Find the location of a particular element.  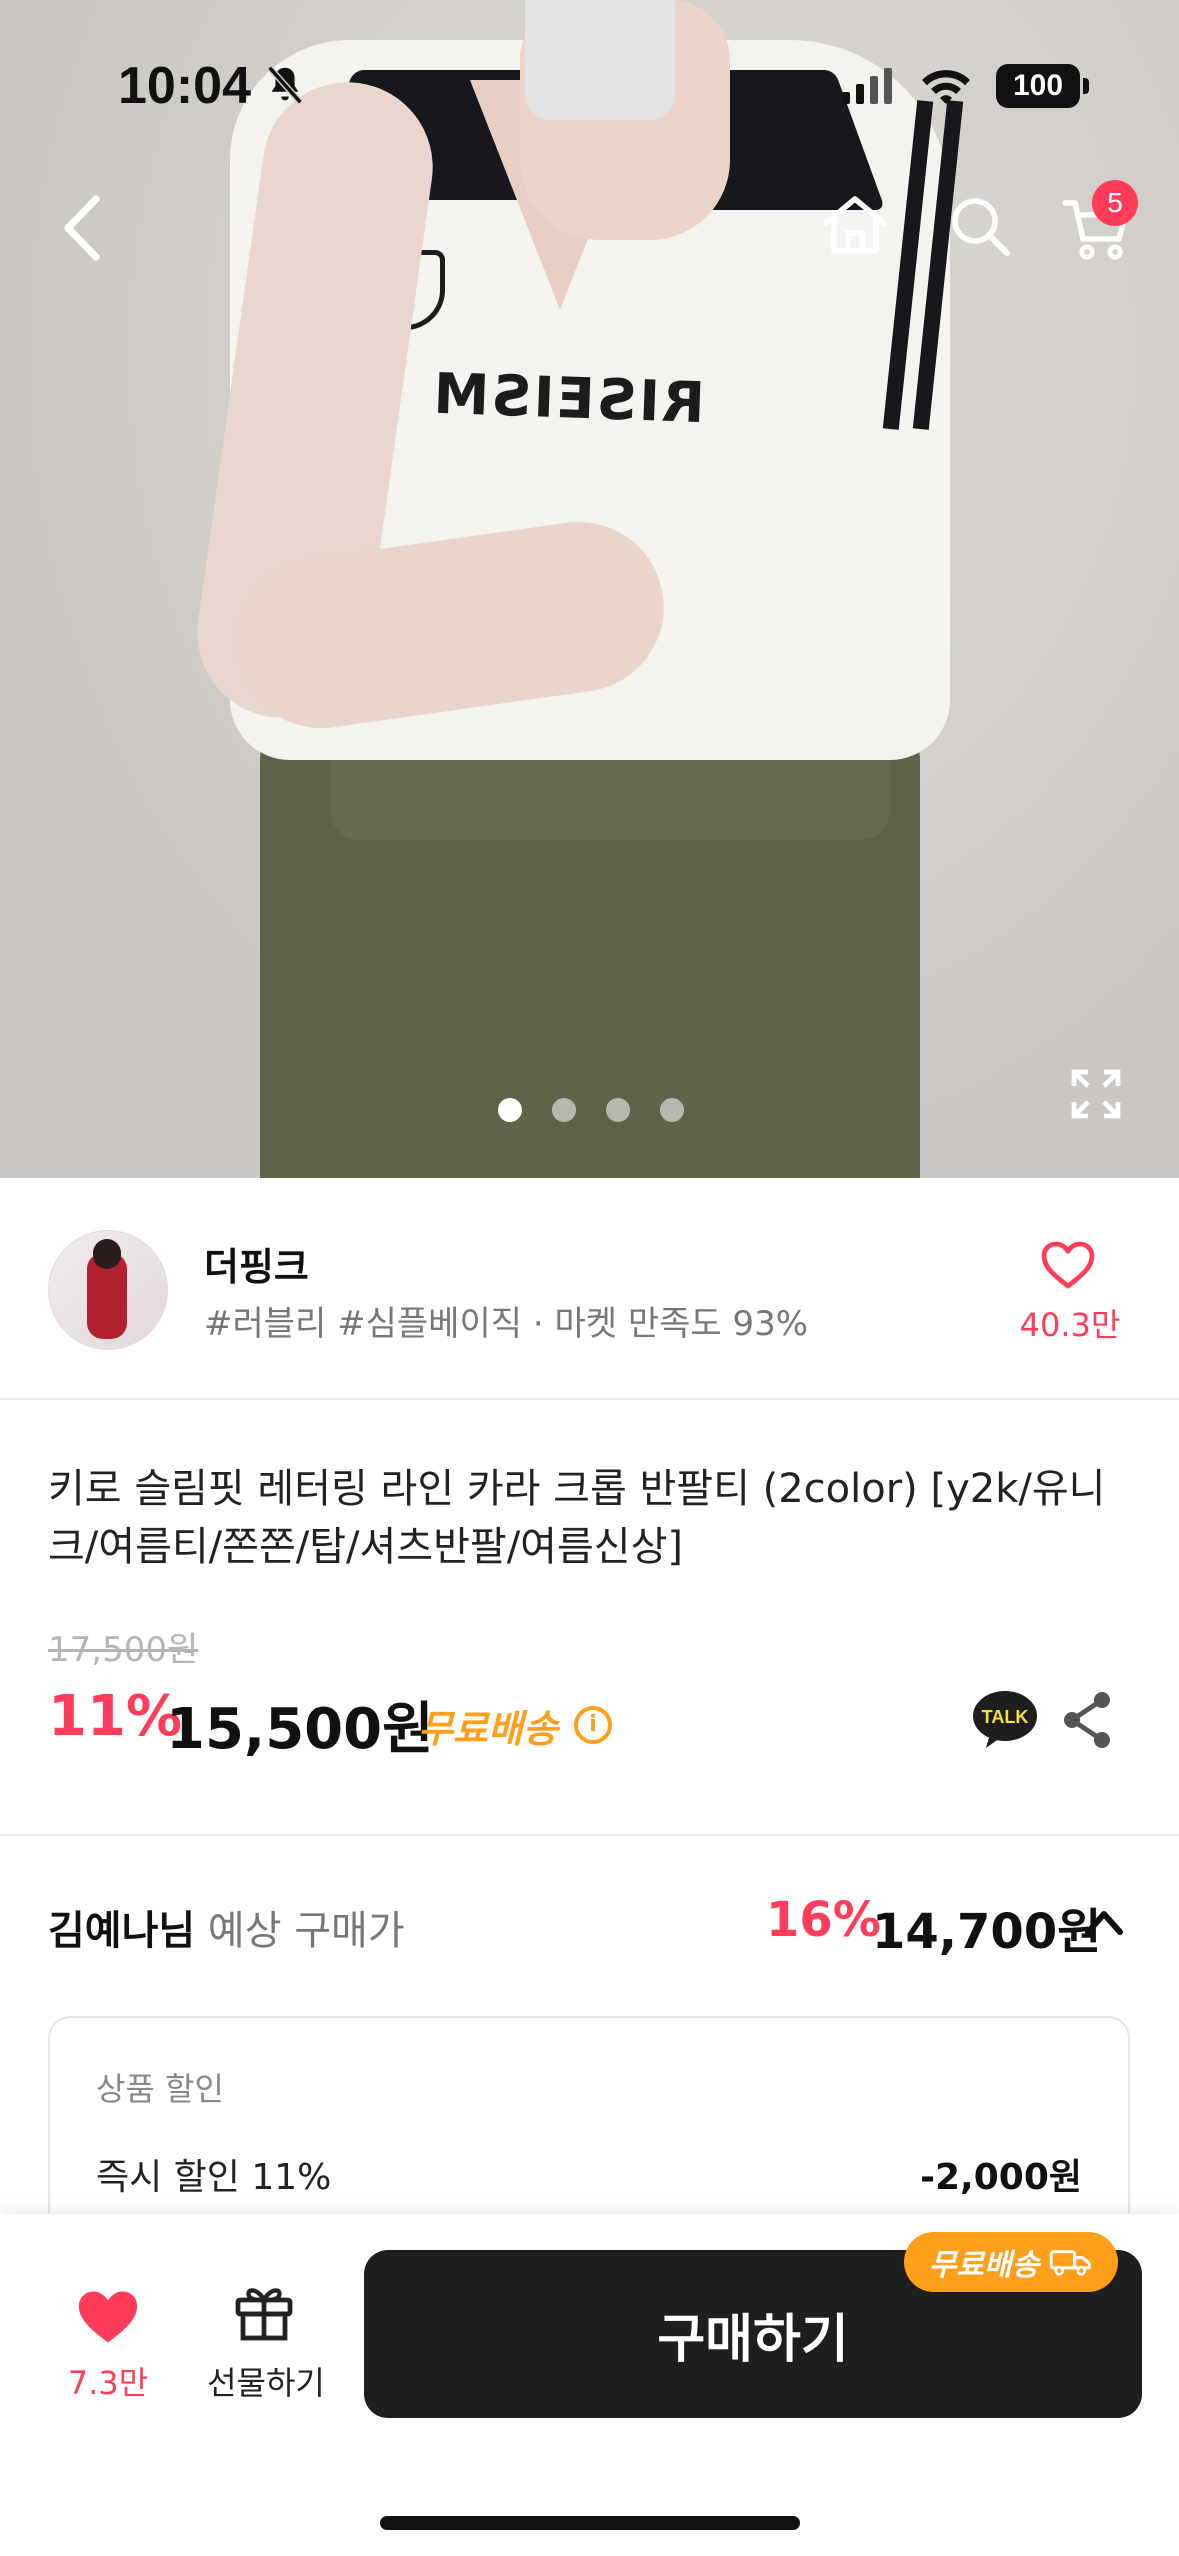

share-icon is located at coordinates (1087, 1720).